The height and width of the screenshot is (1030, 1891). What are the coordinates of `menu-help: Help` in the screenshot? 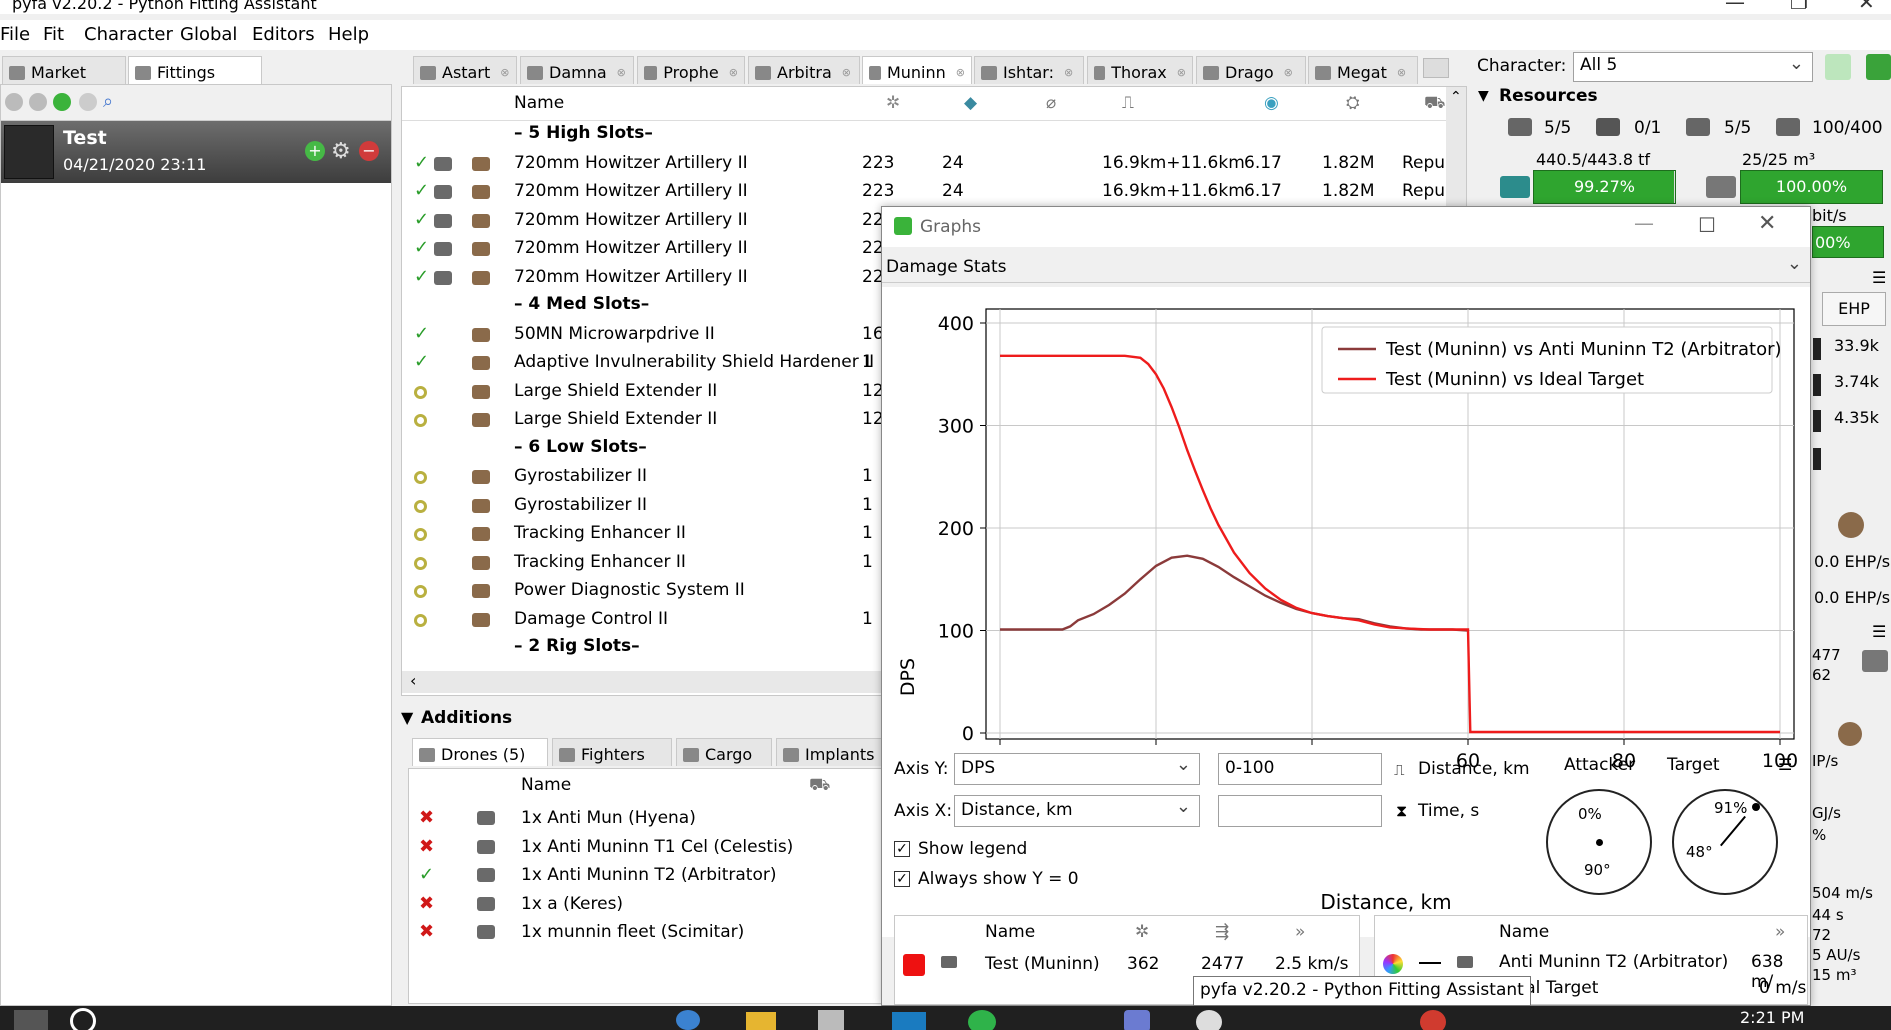 It's located at (348, 34).